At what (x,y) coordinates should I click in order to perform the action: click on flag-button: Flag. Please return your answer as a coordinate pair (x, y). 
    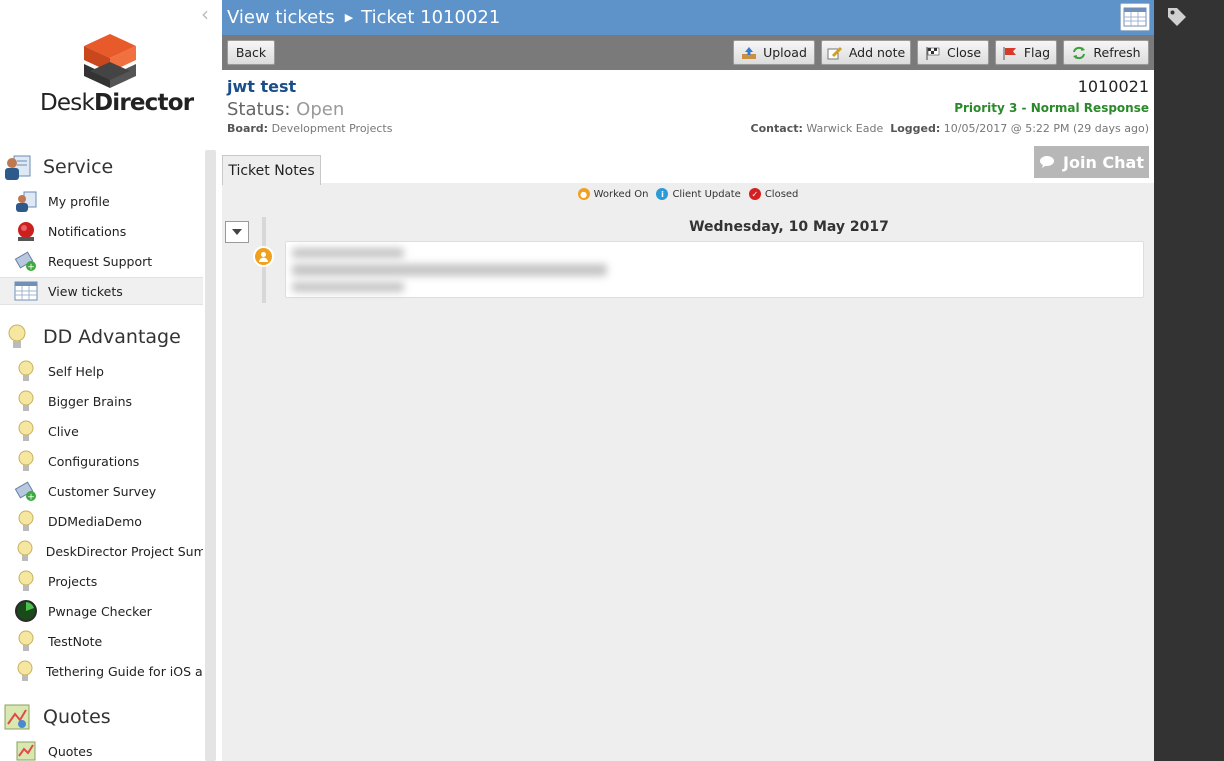
    Looking at the image, I should click on (1026, 52).